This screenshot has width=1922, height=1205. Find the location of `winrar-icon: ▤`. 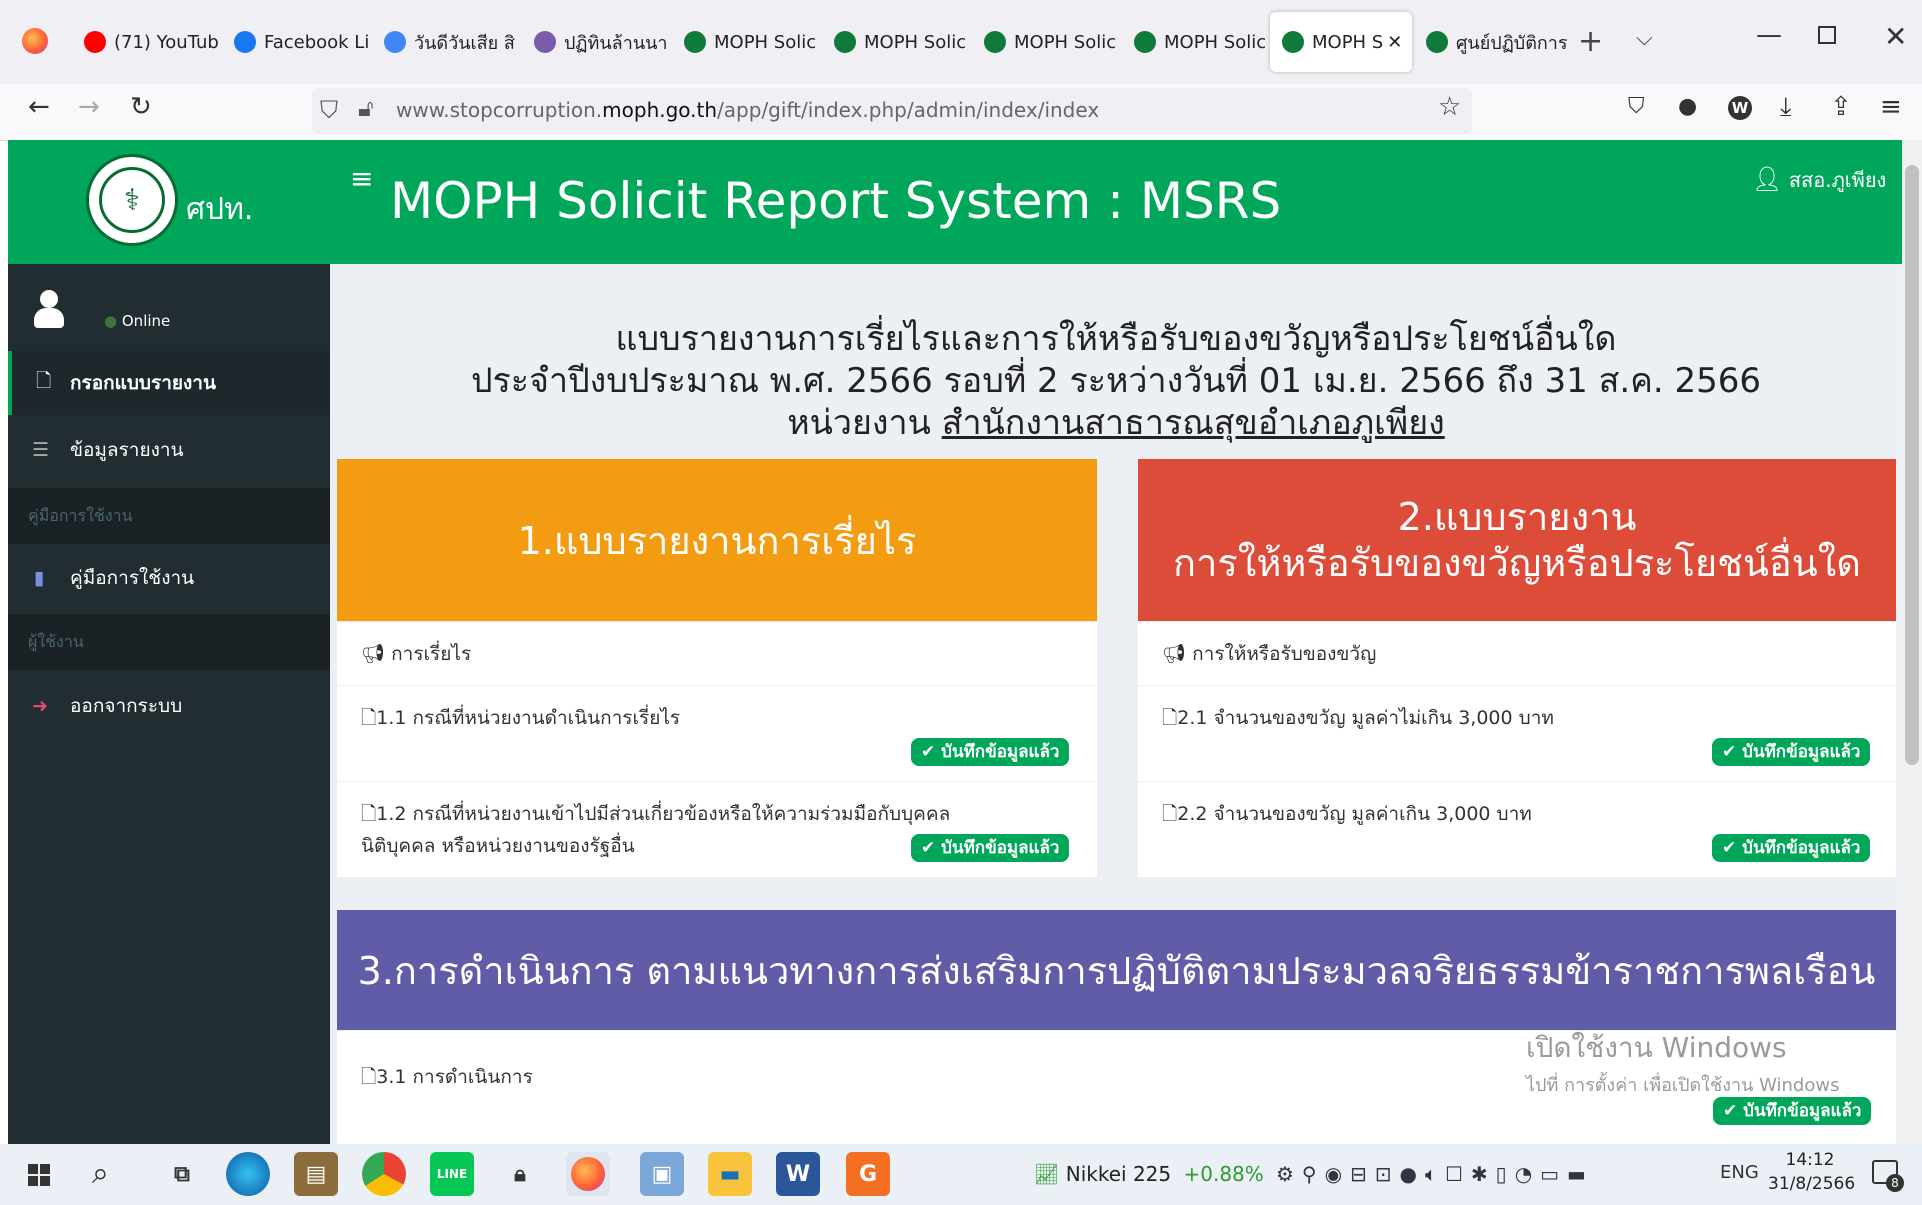

winrar-icon: ▤ is located at coordinates (316, 1174).